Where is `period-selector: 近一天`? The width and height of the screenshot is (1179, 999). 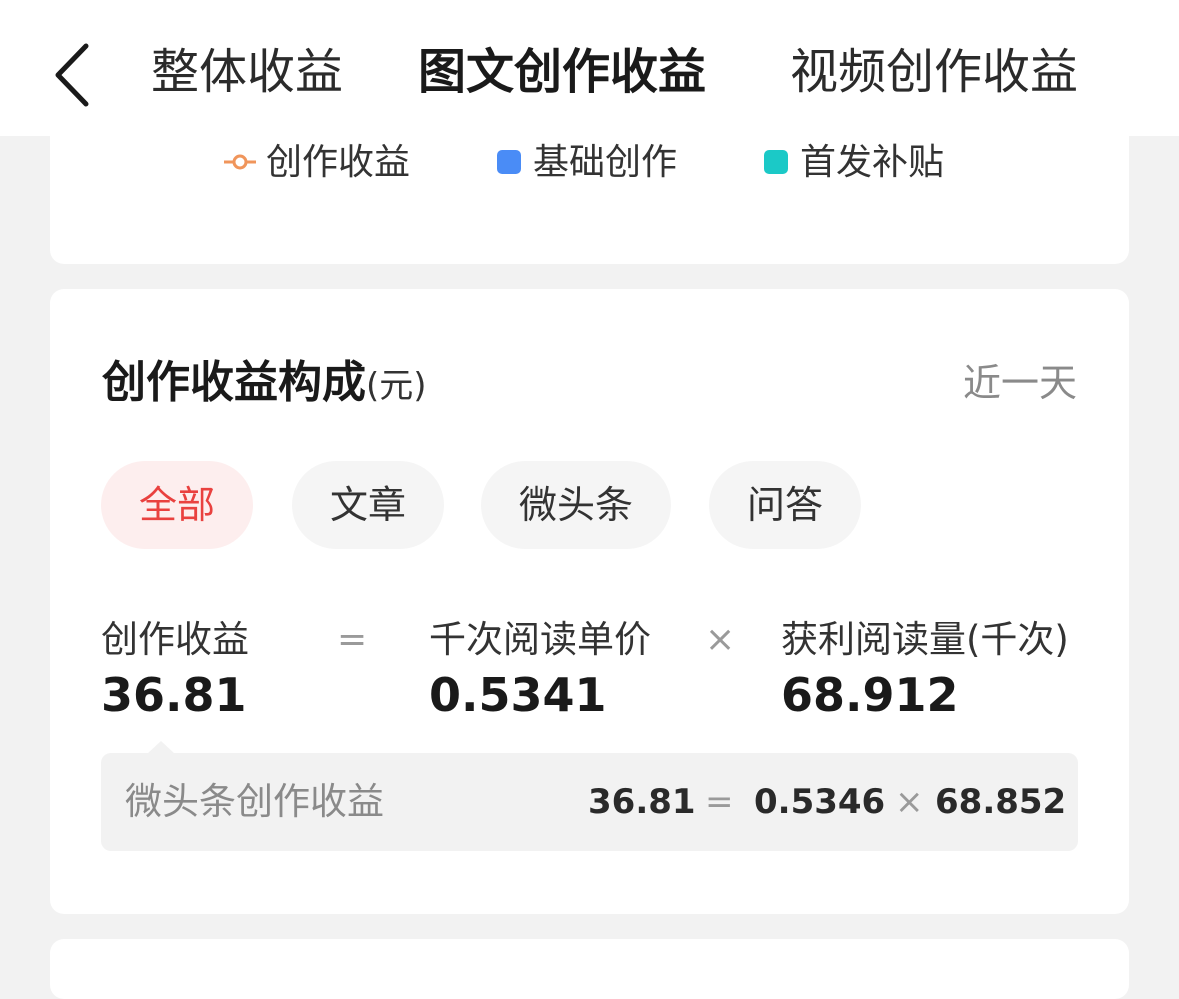
period-selector: 近一天 is located at coordinates (1020, 383).